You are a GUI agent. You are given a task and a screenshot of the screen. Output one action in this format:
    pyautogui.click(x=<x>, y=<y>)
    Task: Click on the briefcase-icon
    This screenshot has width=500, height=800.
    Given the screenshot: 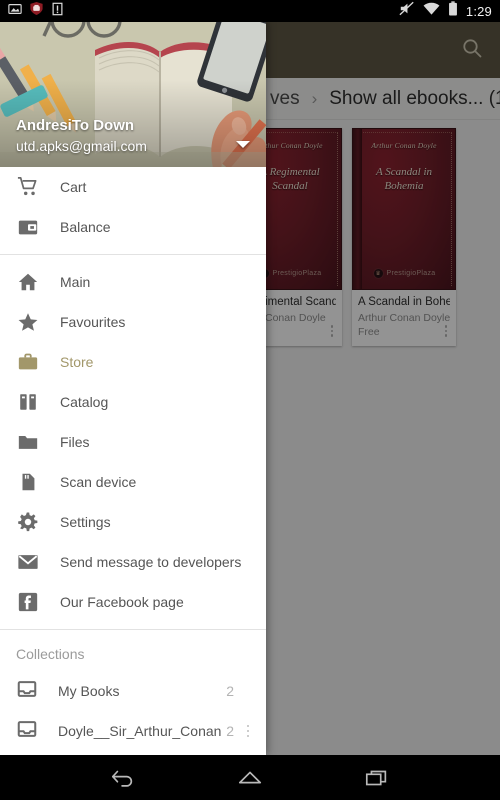 What is the action you would take?
    pyautogui.click(x=28, y=362)
    